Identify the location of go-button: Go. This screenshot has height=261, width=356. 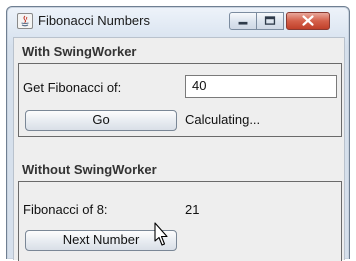
(101, 120).